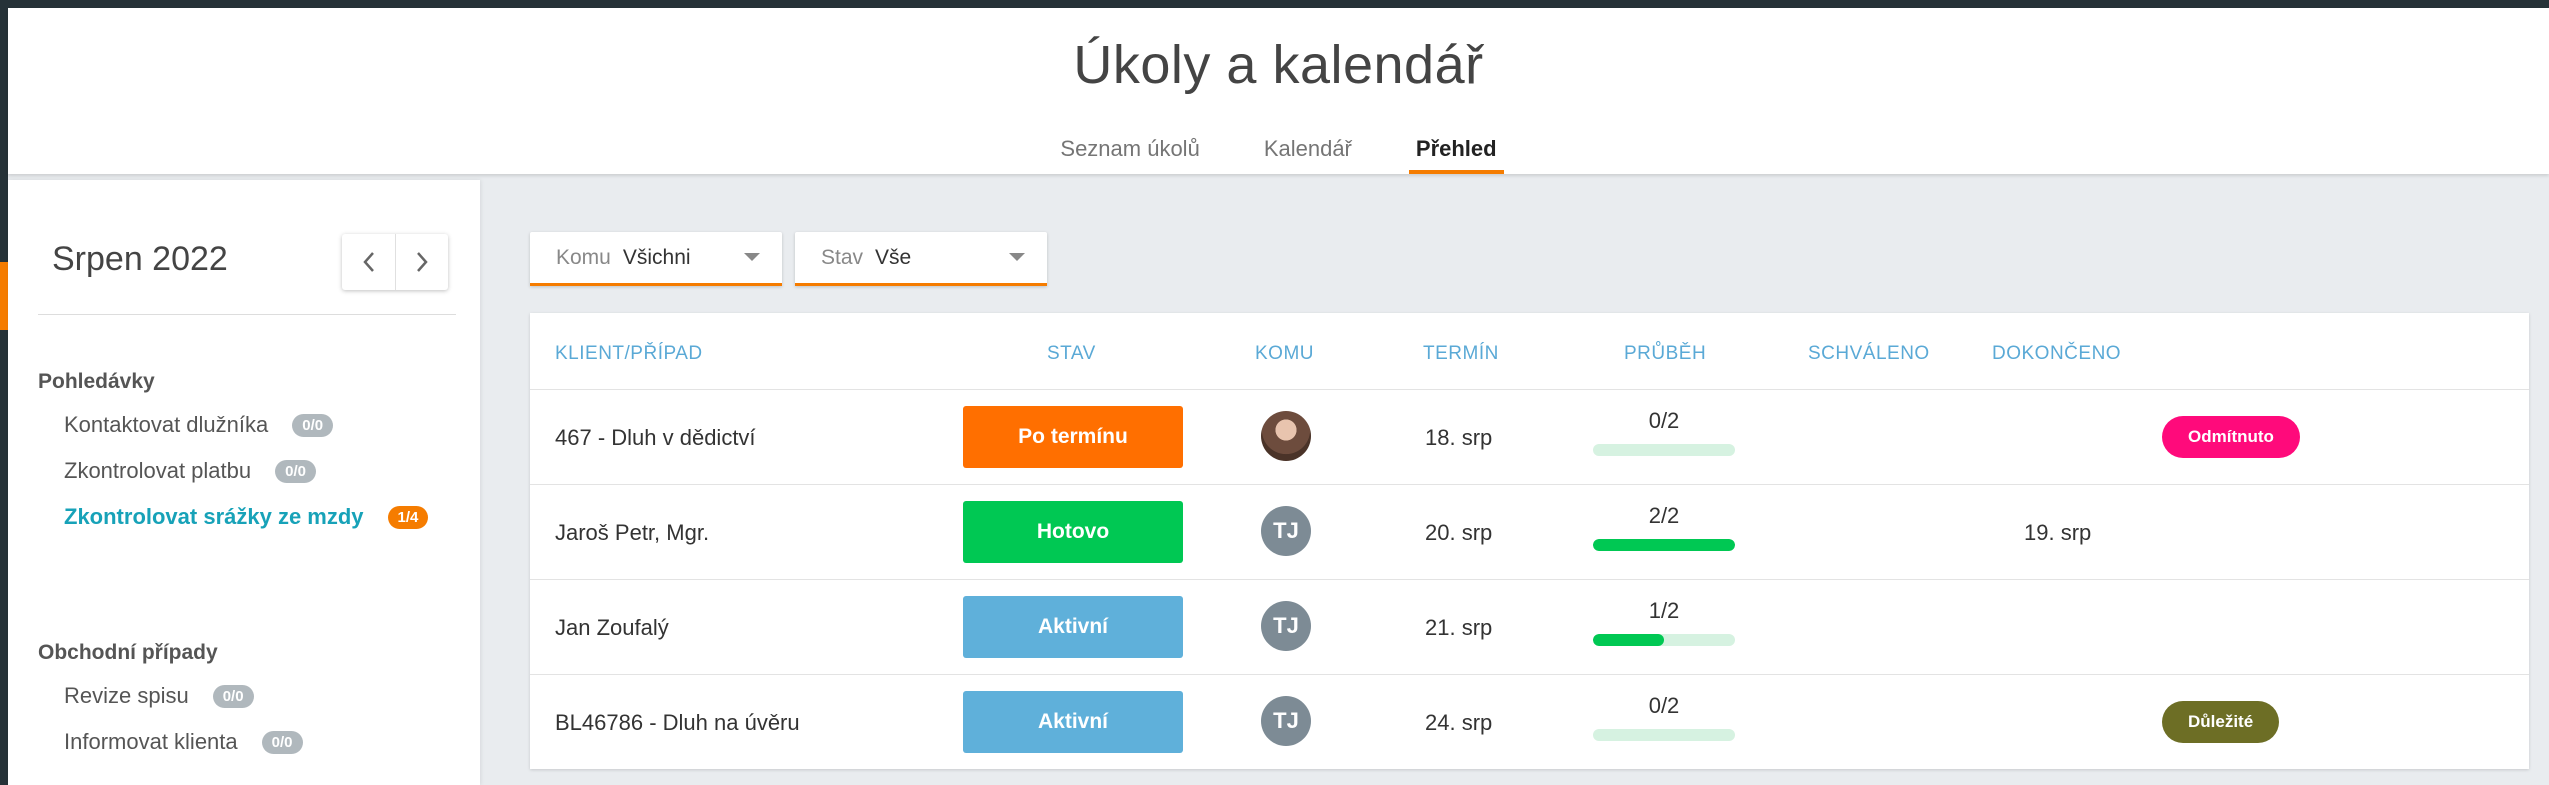  Describe the element at coordinates (632, 532) in the screenshot. I see `client-cell: Jaroš Petr, Mgr.` at that location.